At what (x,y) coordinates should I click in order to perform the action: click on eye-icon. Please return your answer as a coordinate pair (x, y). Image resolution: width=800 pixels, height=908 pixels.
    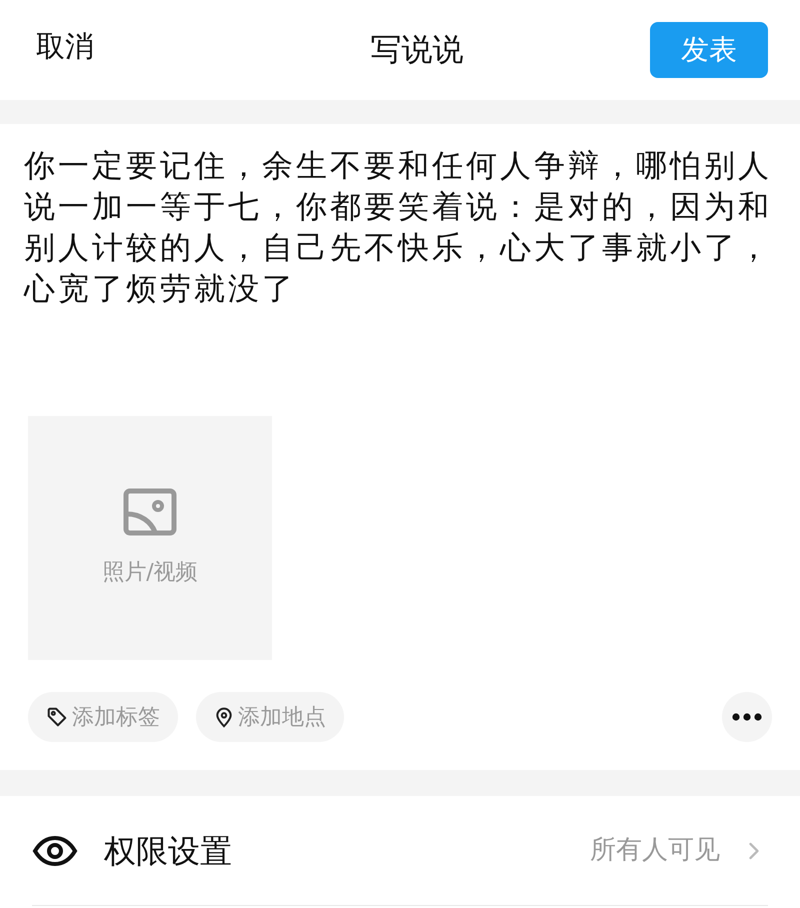
    Looking at the image, I should click on (55, 850).